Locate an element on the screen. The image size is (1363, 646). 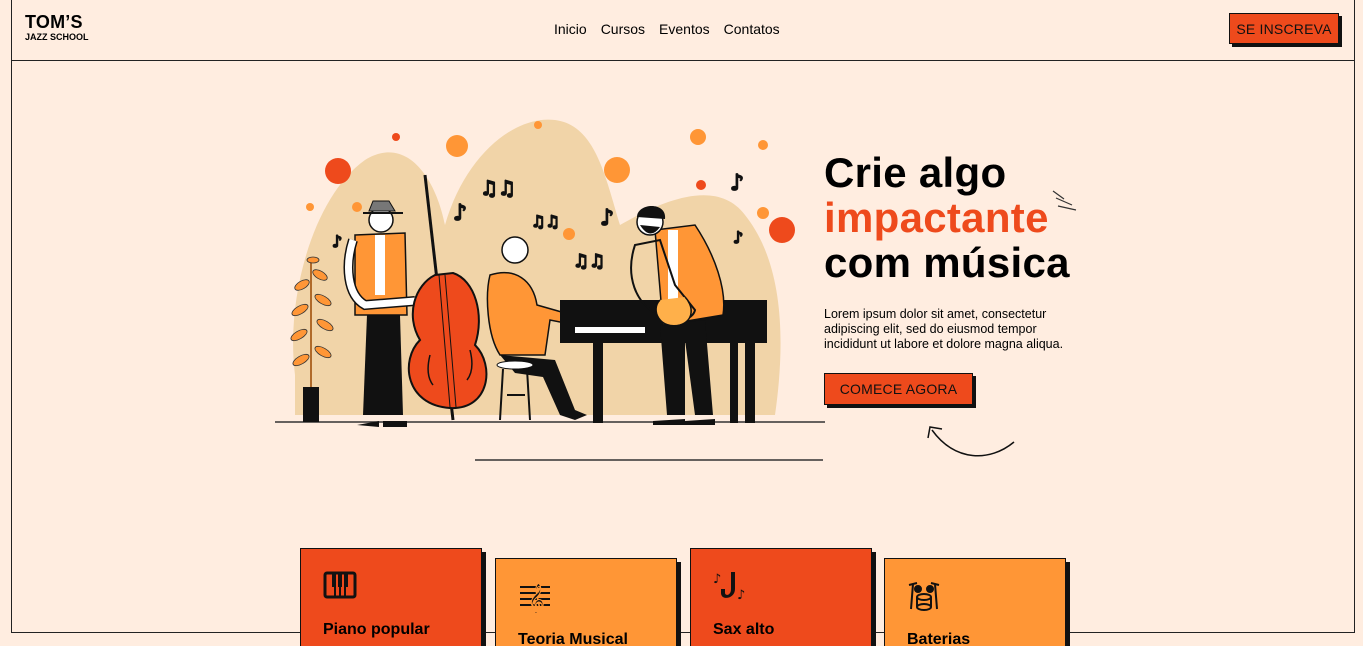
signup-button: SE INSCREVA is located at coordinates (1284, 28).